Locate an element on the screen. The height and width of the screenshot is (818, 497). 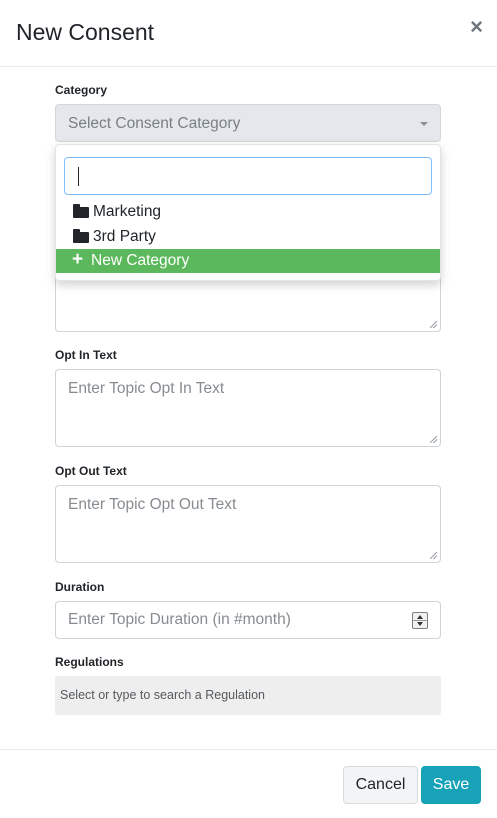
duration-label: Duration is located at coordinates (80, 587).